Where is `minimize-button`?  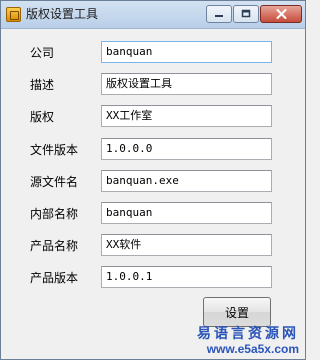 minimize-button is located at coordinates (219, 14).